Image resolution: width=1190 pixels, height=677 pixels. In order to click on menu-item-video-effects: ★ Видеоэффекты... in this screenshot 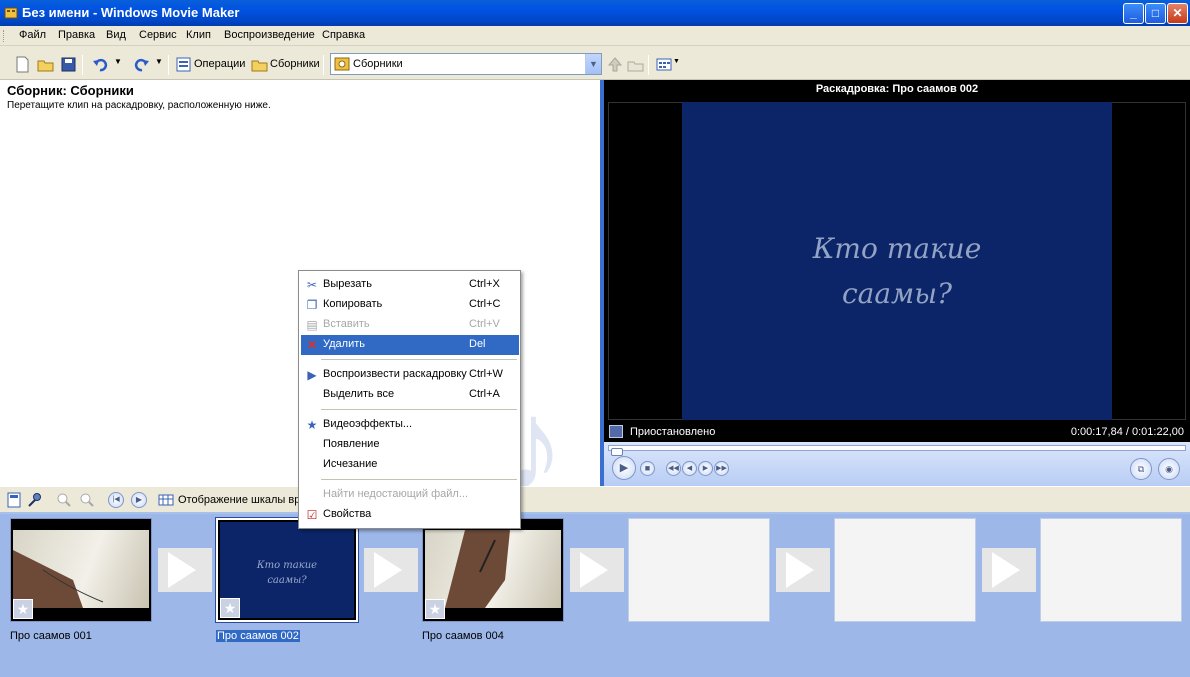, I will do `click(410, 425)`.